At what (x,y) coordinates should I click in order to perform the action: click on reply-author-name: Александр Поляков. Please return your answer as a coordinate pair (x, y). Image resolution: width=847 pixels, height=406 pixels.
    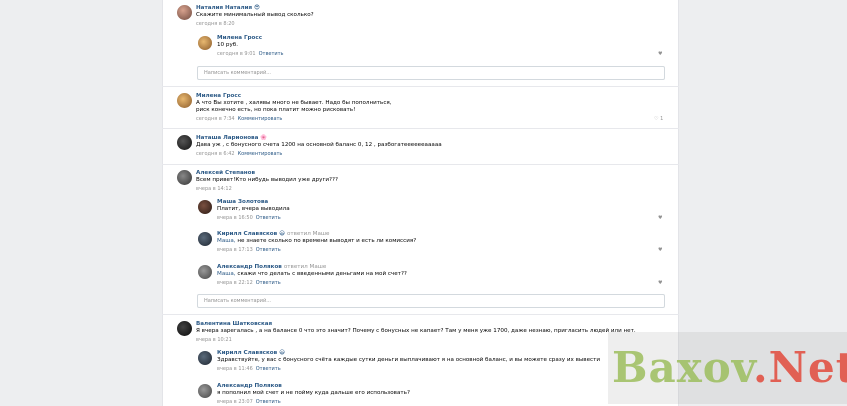
    Looking at the image, I should click on (249, 267).